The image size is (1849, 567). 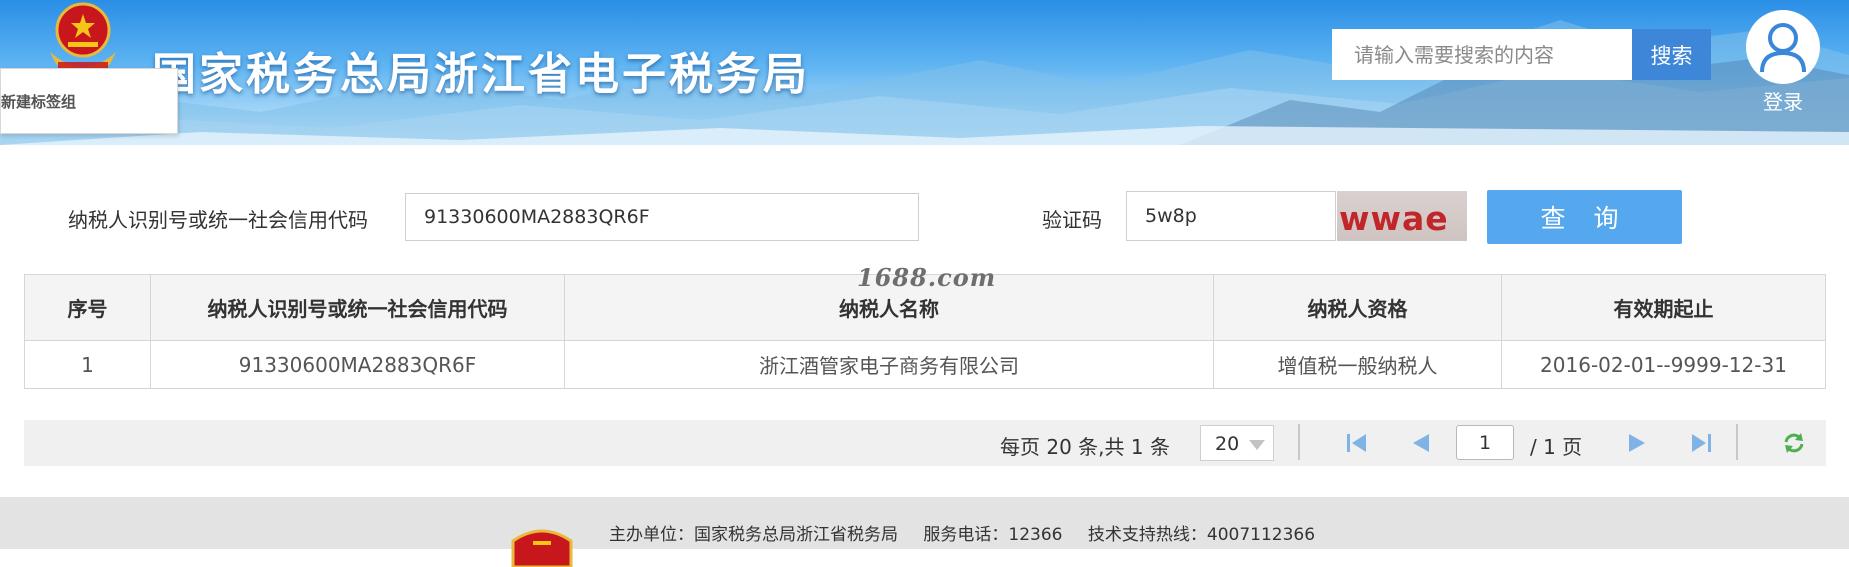 I want to click on current-page-input, so click(x=1485, y=442).